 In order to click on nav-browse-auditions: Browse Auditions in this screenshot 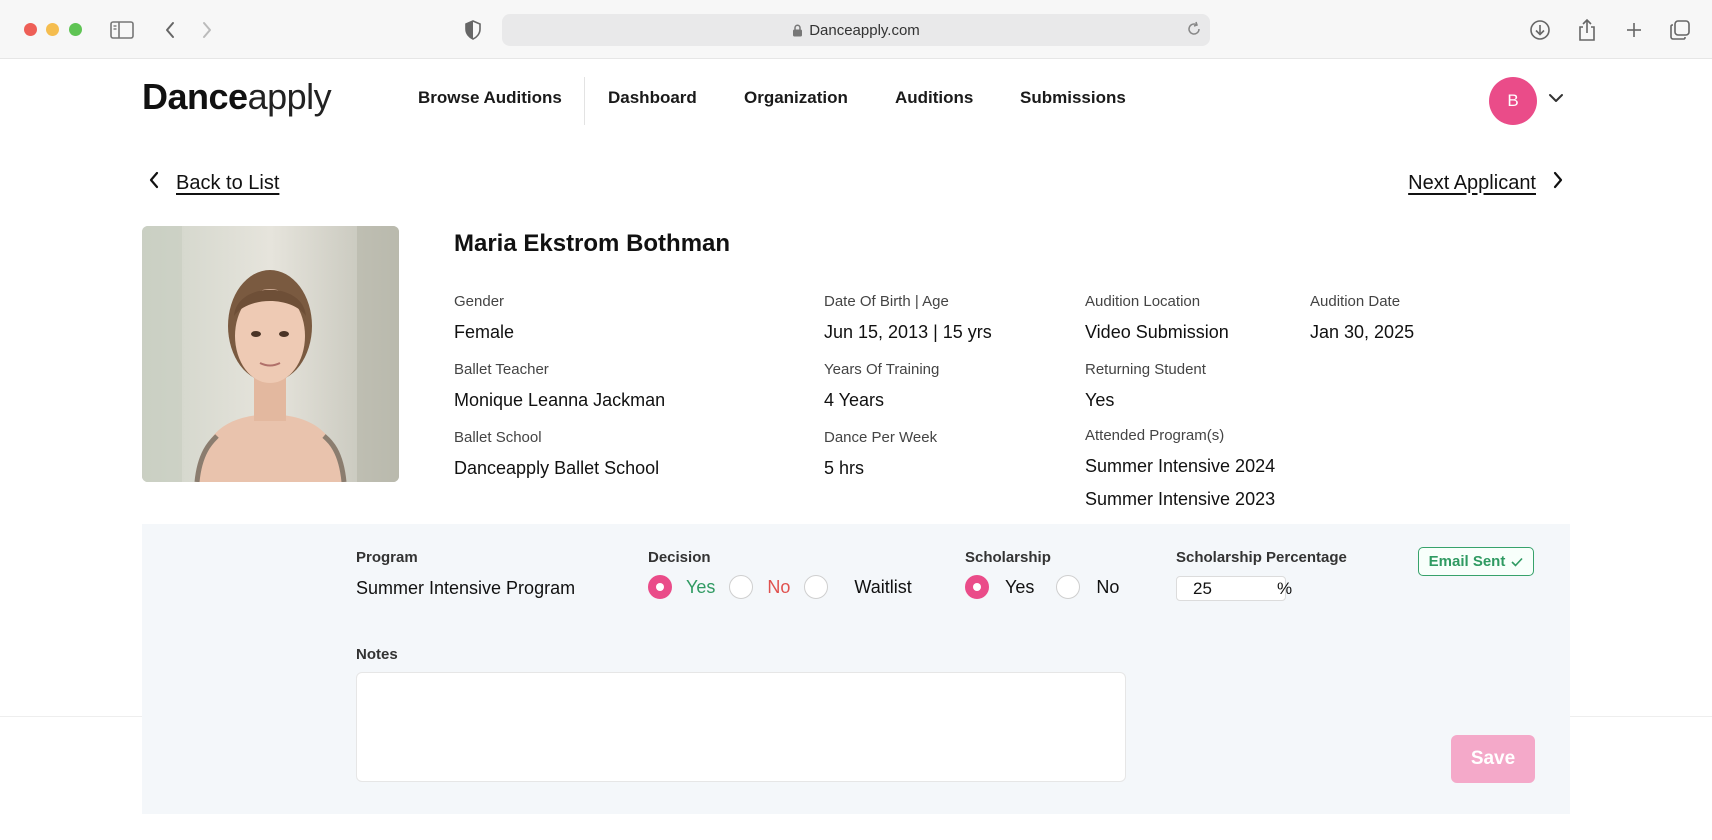, I will do `click(490, 98)`.